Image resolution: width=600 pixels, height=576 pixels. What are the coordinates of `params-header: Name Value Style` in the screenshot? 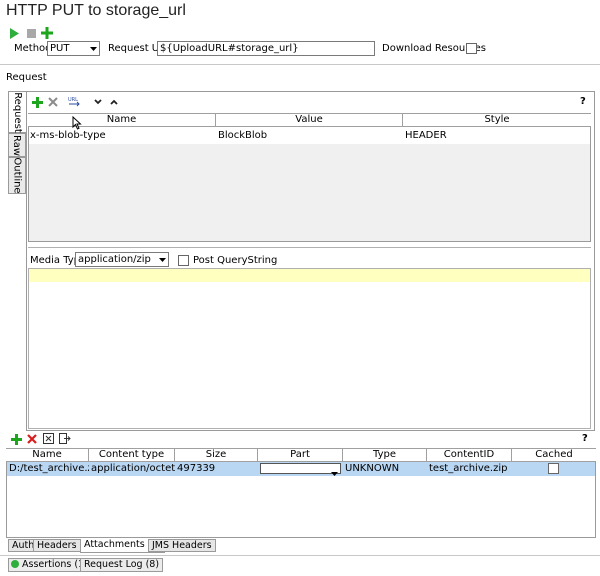 It's located at (309, 120).